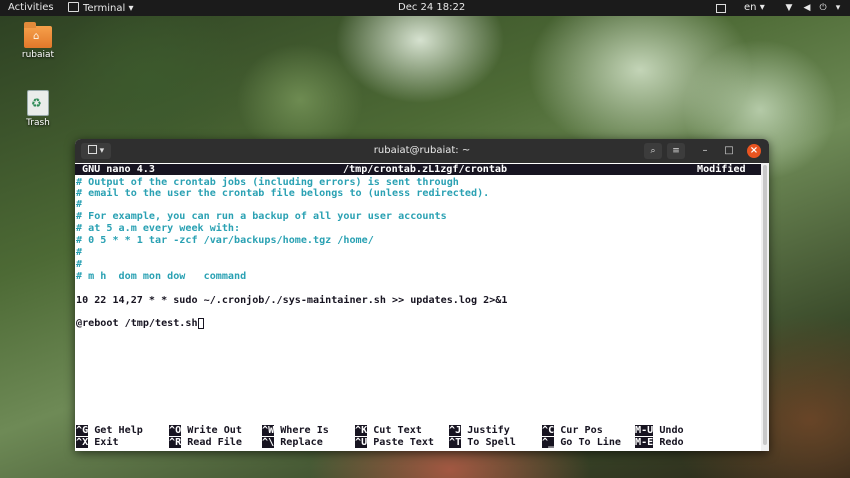  What do you see at coordinates (750, 7) in the screenshot?
I see `language-label: en` at bounding box center [750, 7].